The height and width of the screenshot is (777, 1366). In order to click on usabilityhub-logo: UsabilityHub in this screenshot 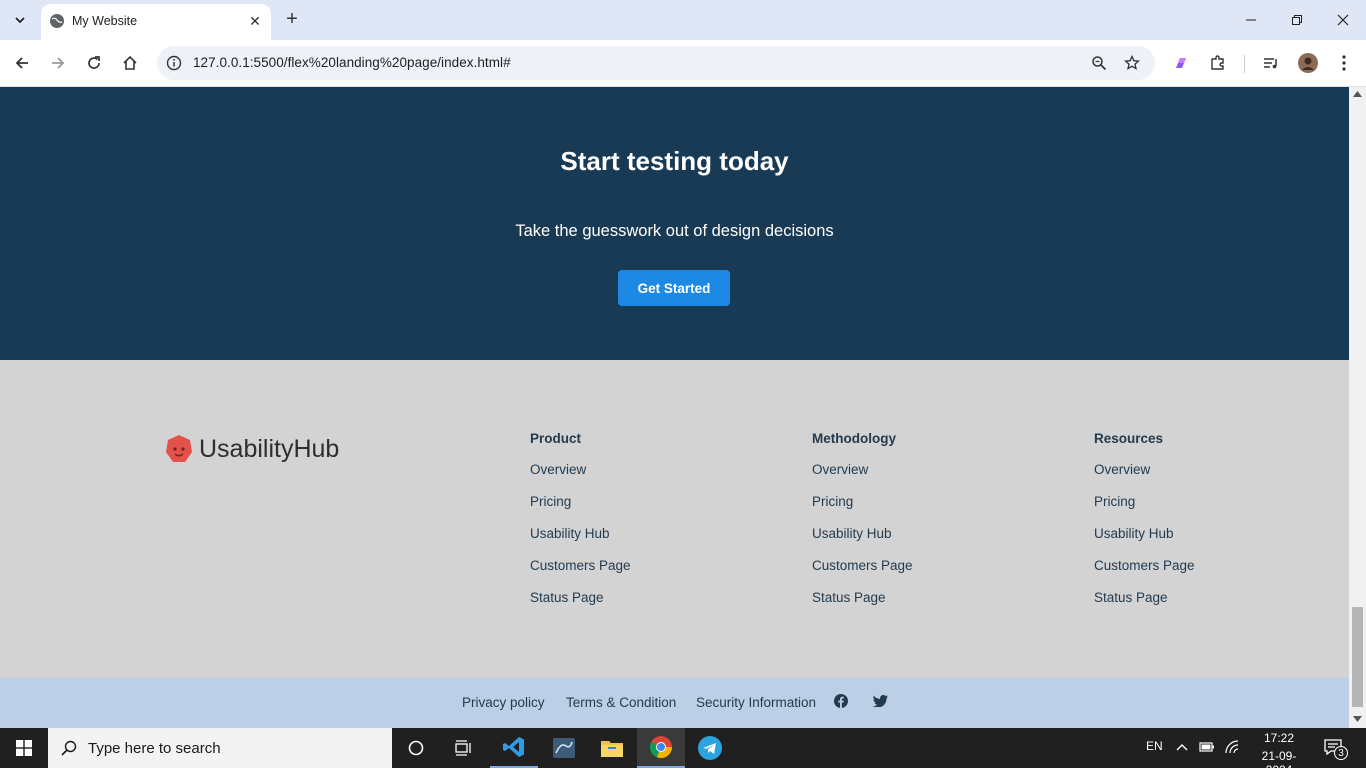, I will do `click(252, 449)`.